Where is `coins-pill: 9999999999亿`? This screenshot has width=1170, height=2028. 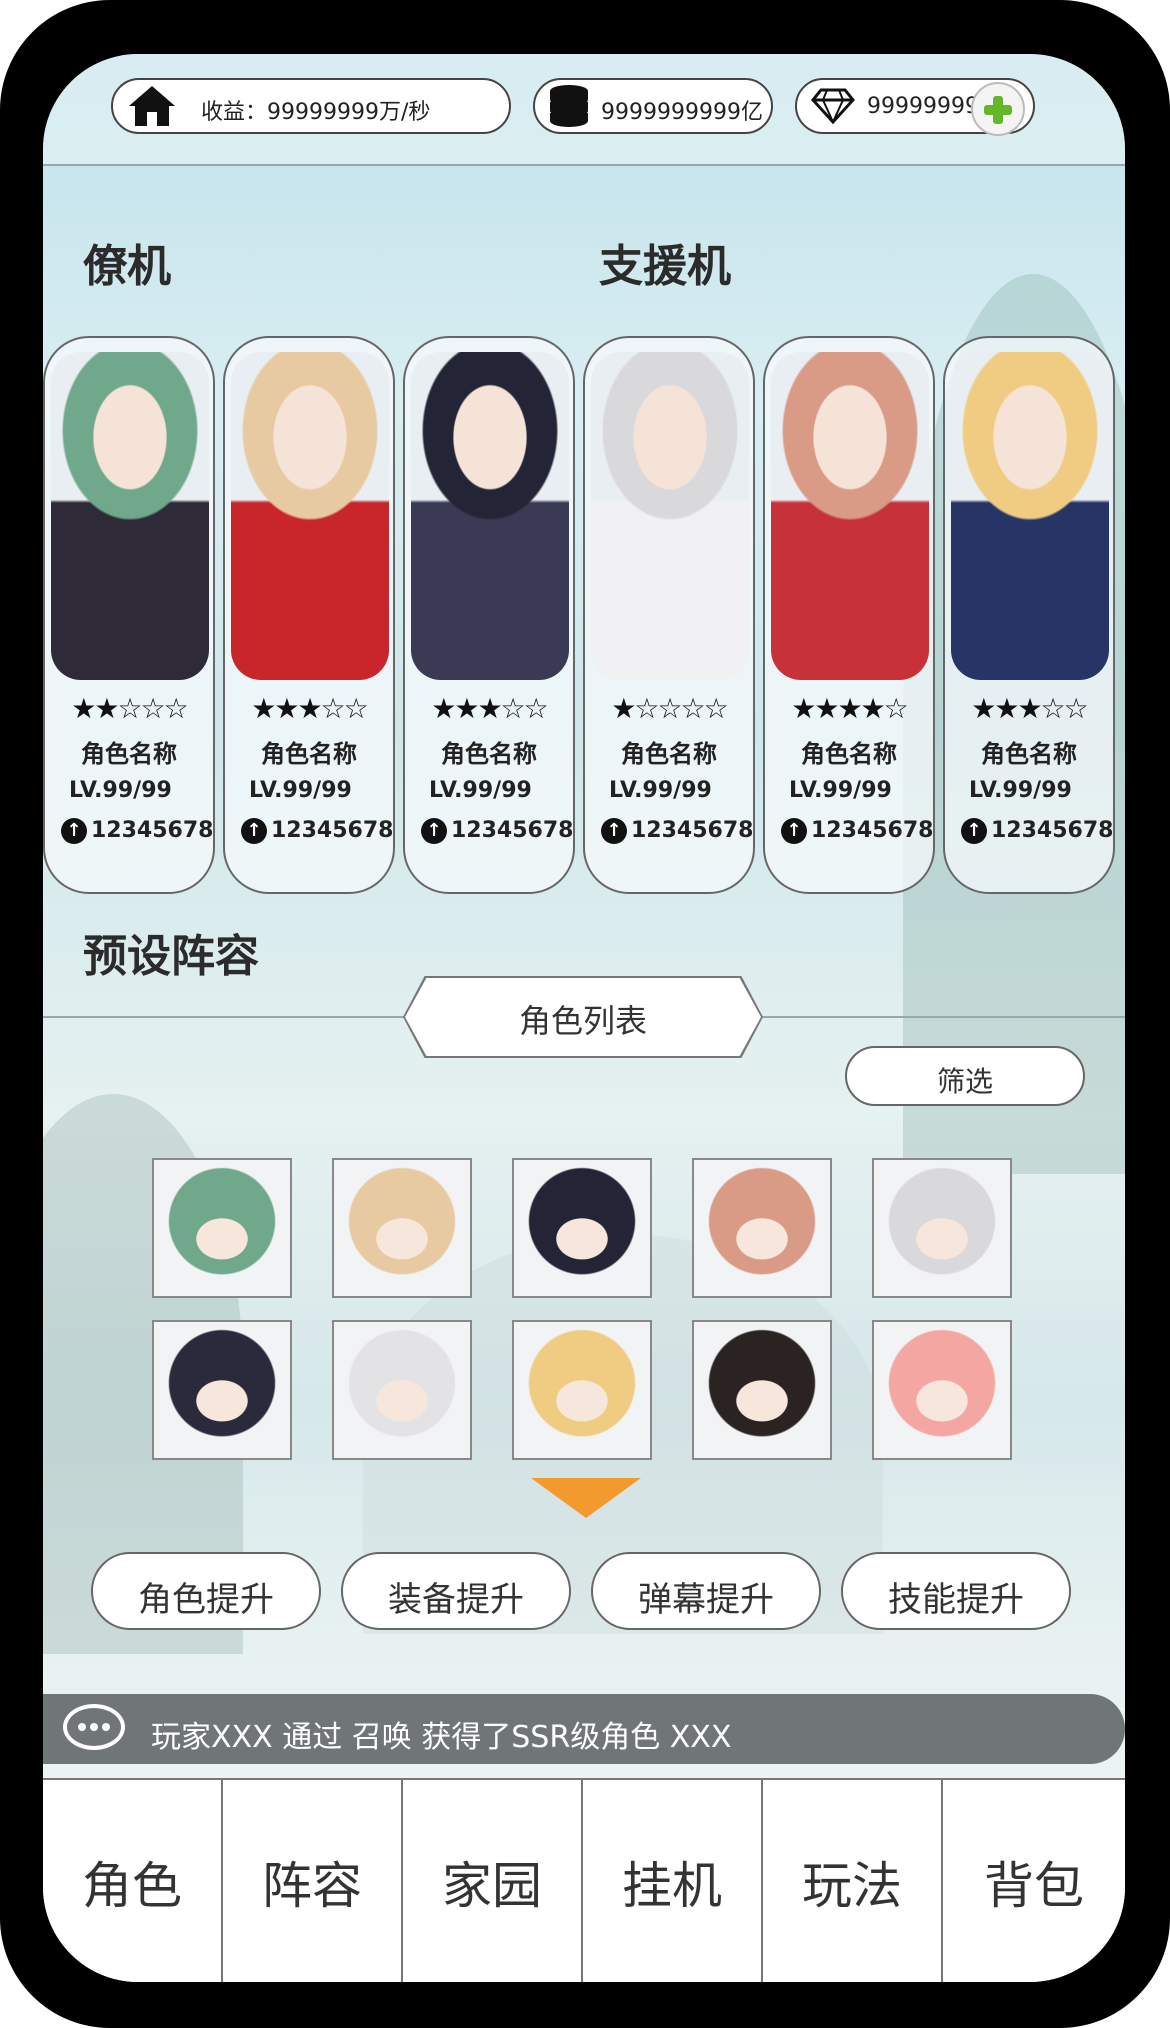
coins-pill: 9999999999亿 is located at coordinates (653, 106).